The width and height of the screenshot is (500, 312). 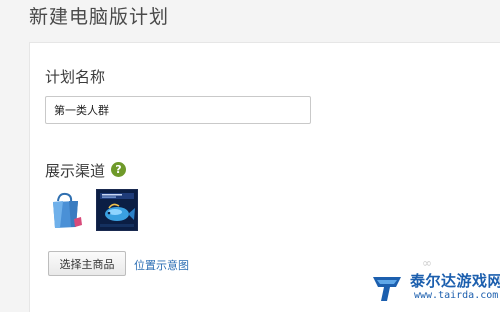 I want to click on watermark-url: www.tairda.com, so click(x=456, y=295).